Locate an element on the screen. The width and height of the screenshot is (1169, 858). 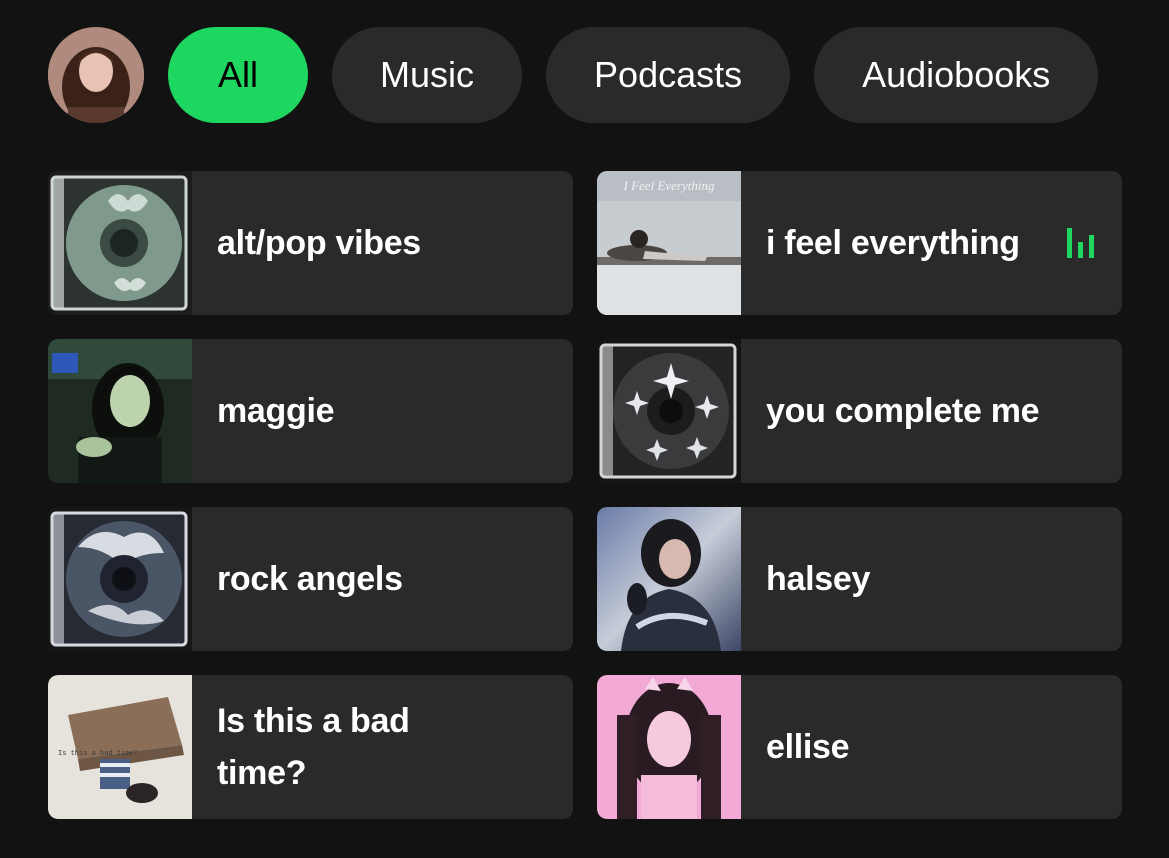
tile-title: you complete me is located at coordinates (903, 411).